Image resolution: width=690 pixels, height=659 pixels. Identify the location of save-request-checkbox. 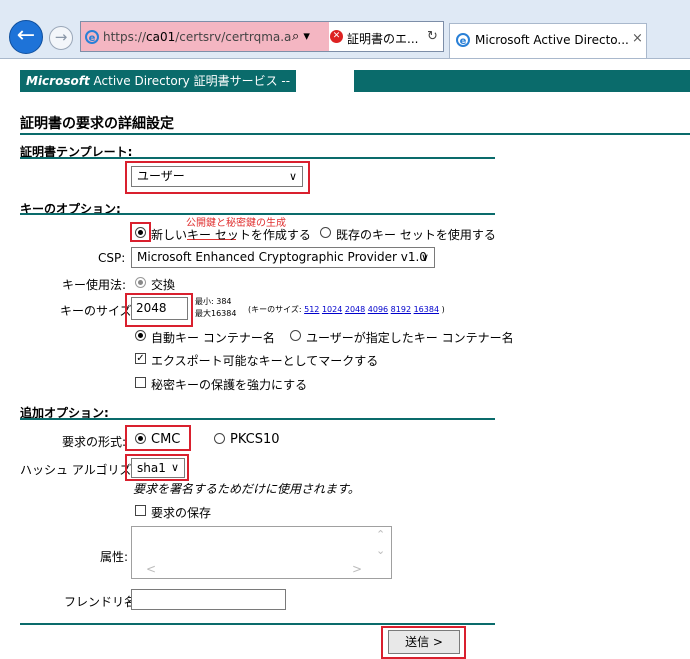
(140, 510).